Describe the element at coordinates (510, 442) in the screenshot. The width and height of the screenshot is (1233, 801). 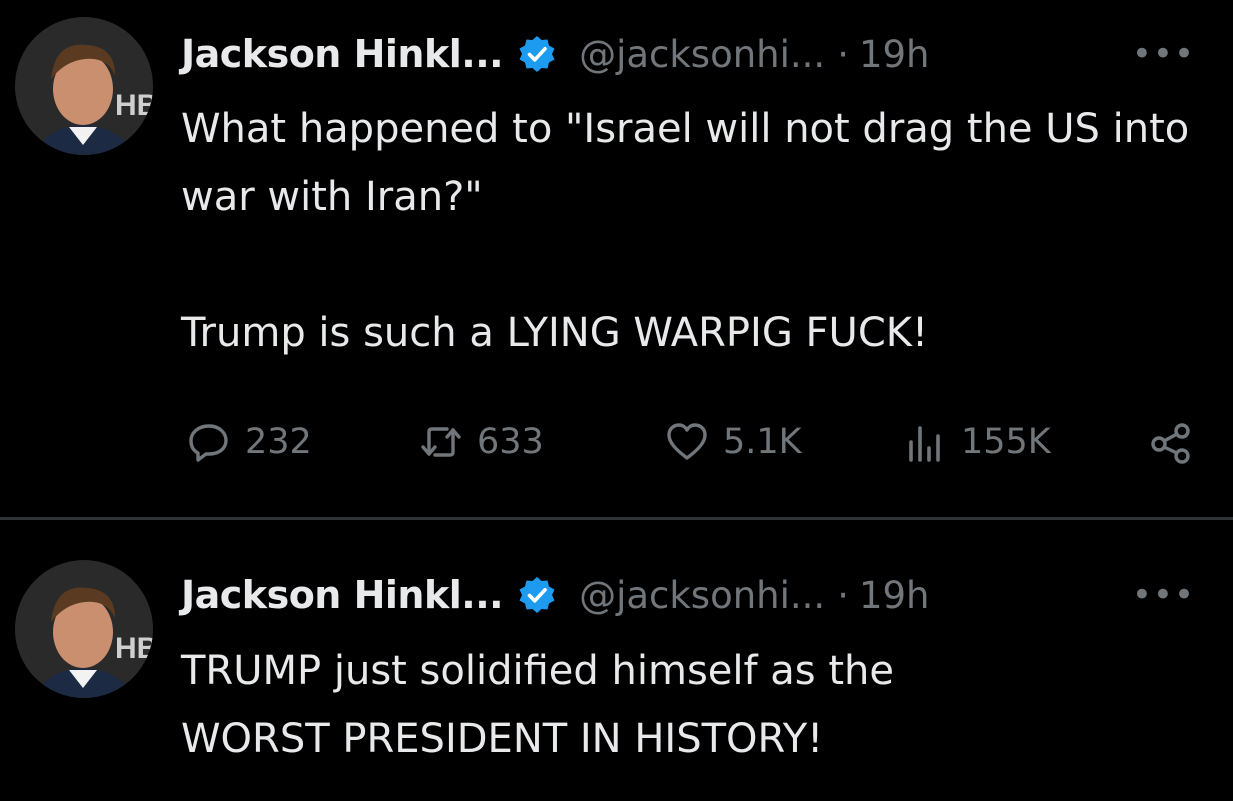
I see `repost-count: 633` at that location.